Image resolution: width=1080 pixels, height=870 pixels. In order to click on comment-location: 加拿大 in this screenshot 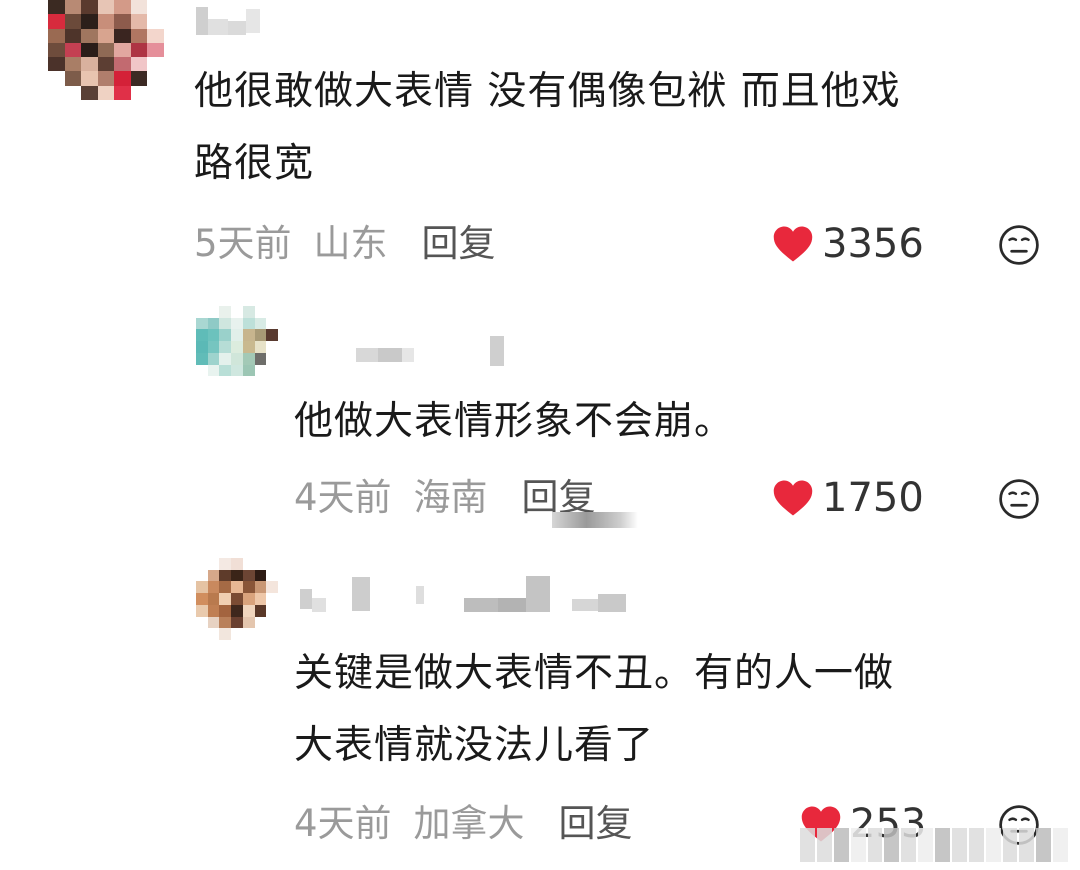, I will do `click(469, 823)`.